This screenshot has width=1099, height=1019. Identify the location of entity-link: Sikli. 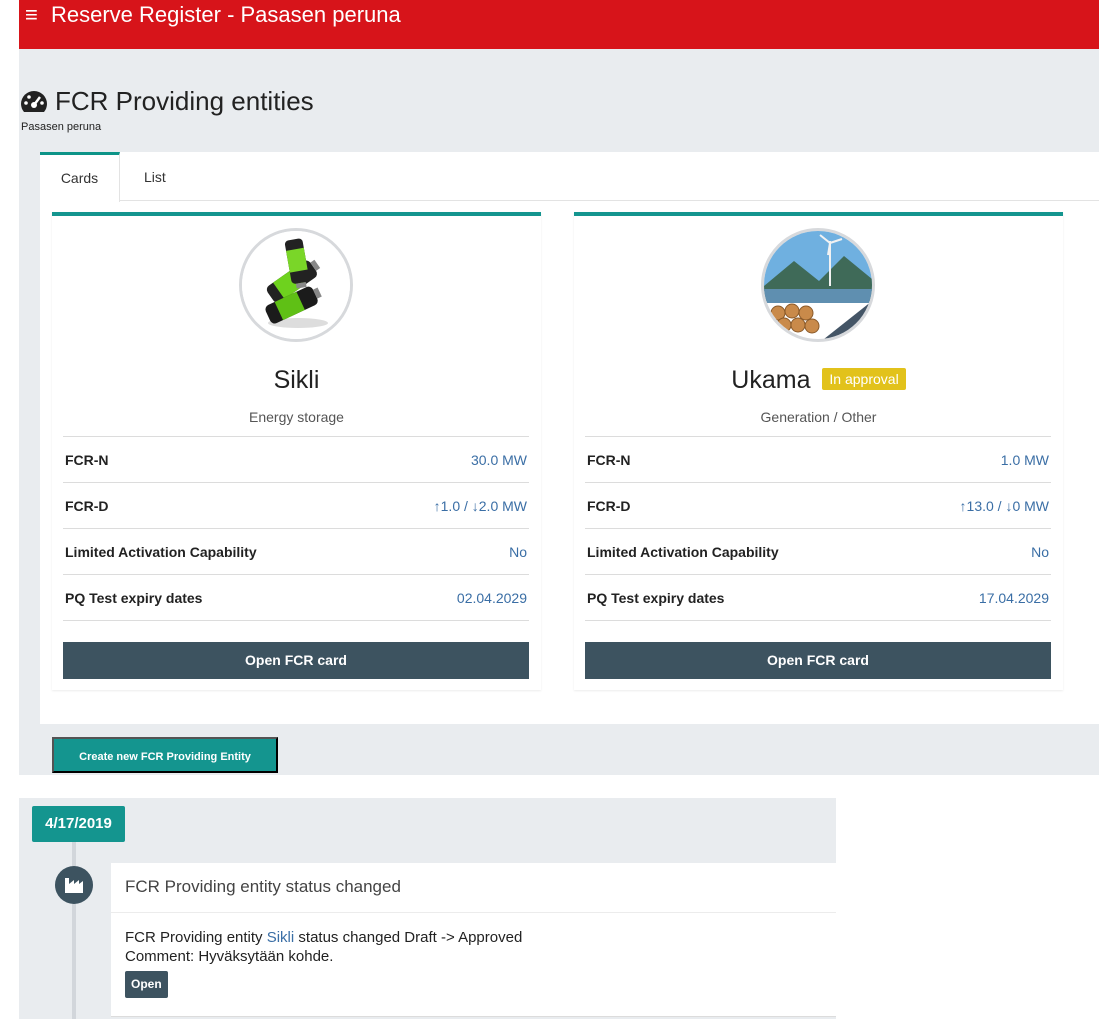
(281, 937).